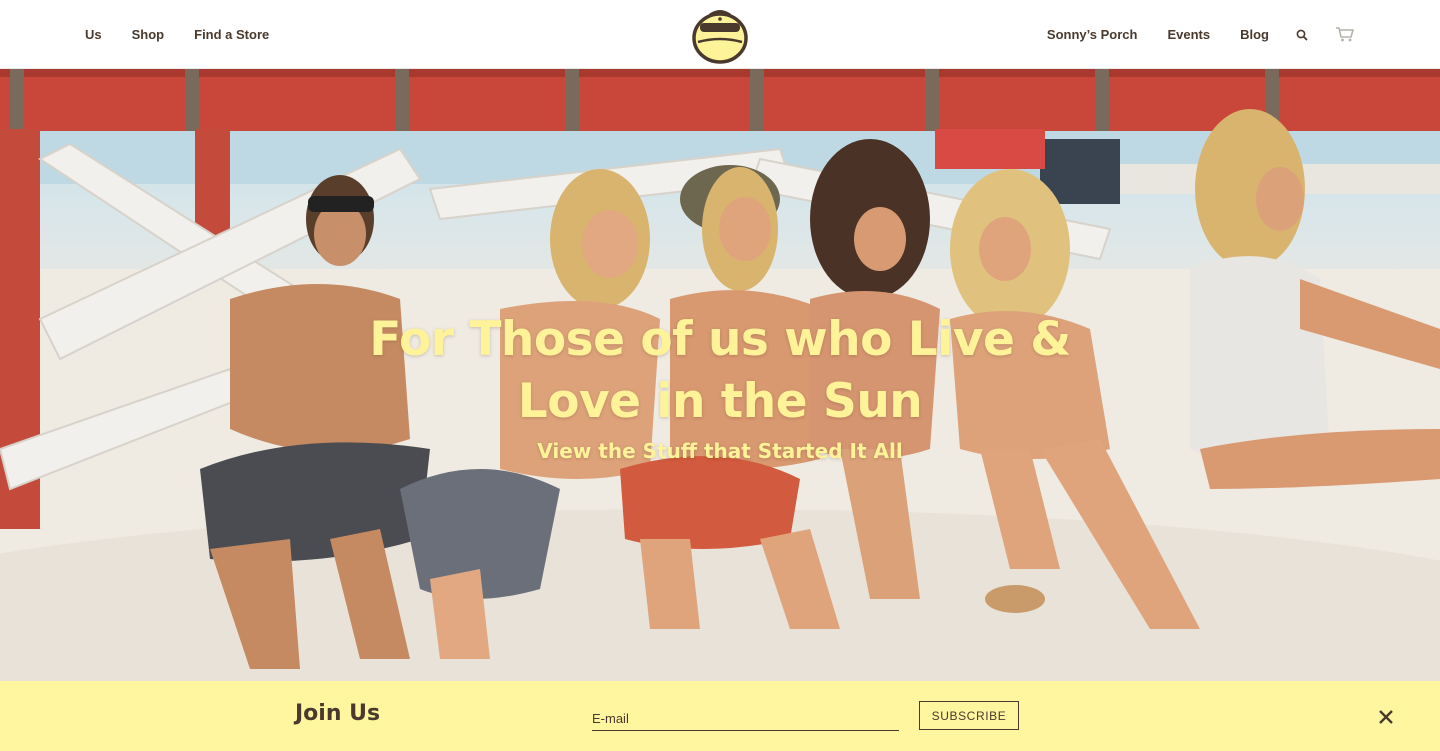 The height and width of the screenshot is (751, 1440). Describe the element at coordinates (93, 34) in the screenshot. I see `nav-us: Us` at that location.